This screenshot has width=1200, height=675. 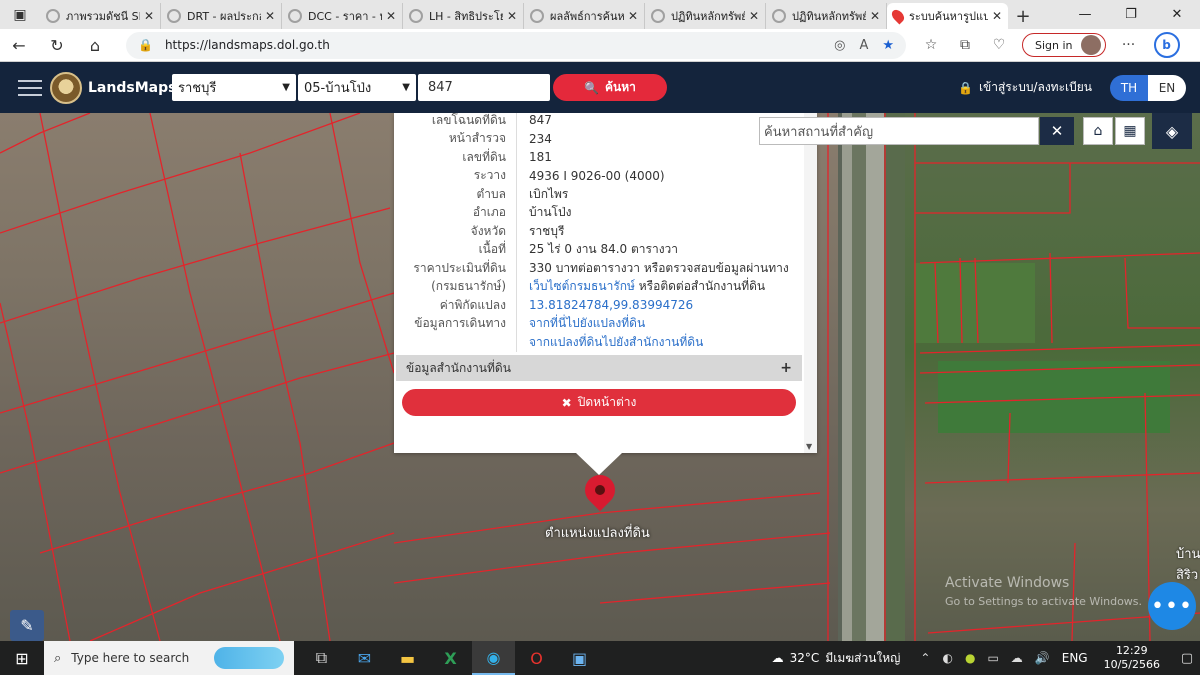 I want to click on layers-icon: ◈, so click(x=1172, y=131).